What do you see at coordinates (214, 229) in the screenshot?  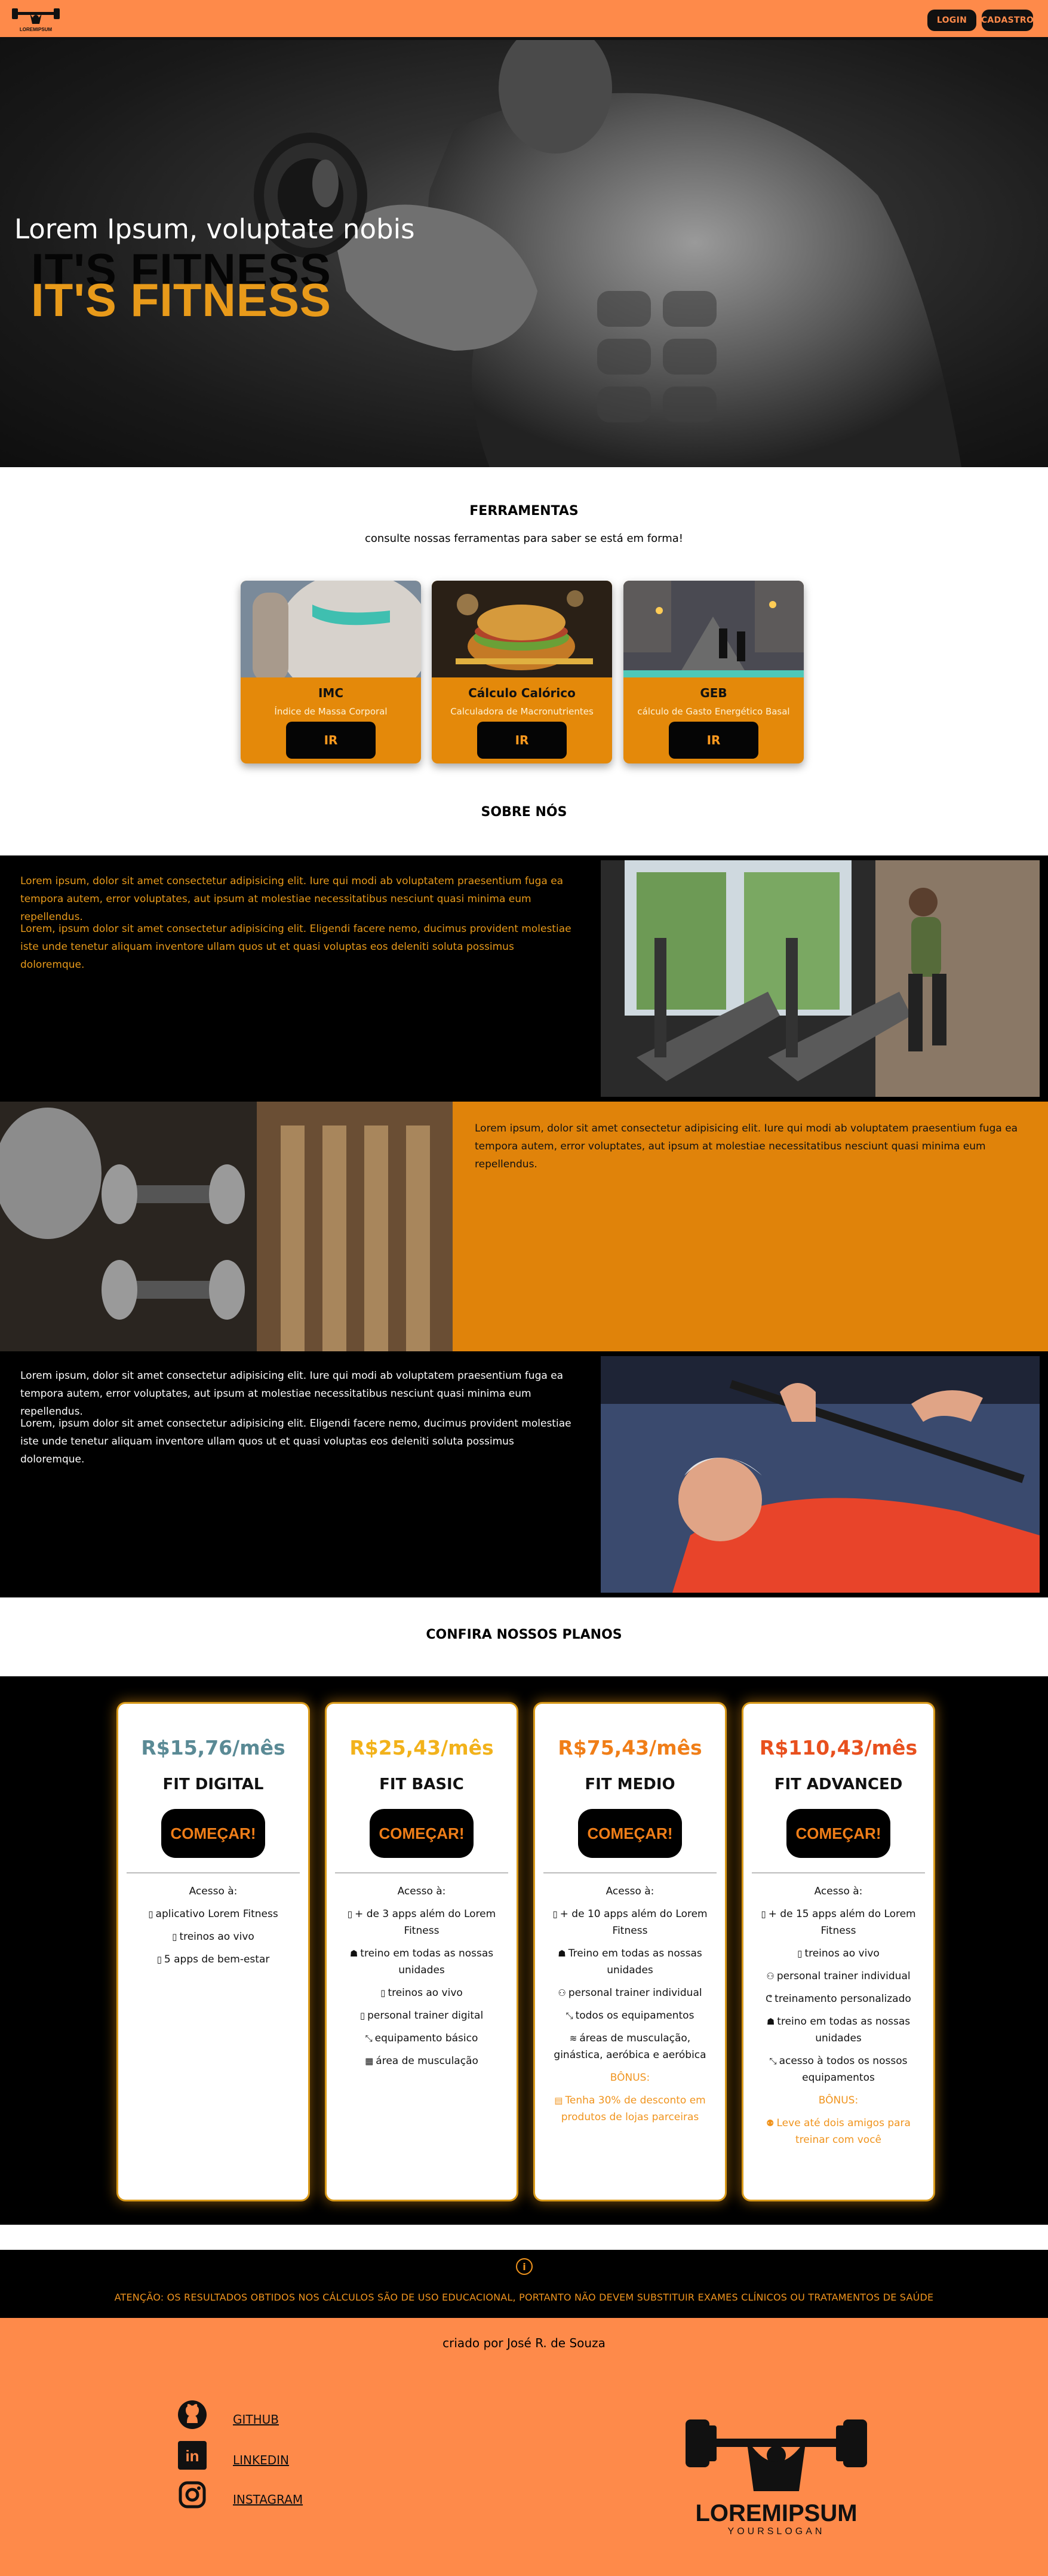 I see `hero-subtitle: Lorem Ipsum, voluptate nobis` at bounding box center [214, 229].